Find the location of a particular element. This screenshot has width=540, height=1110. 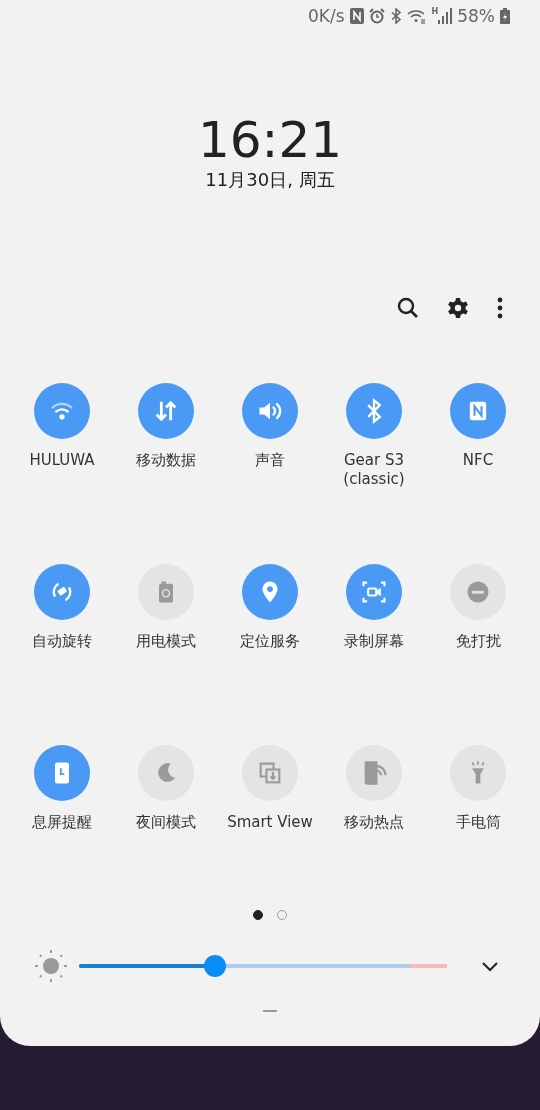

chevron-down-icon is located at coordinates (490, 966).